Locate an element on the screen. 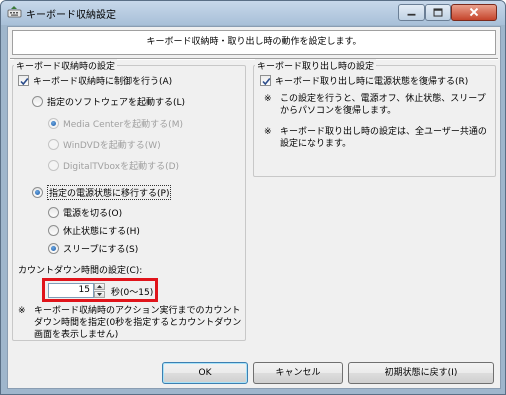 This screenshot has height=395, width=506. countdown-spinner is located at coordinates (99, 290).